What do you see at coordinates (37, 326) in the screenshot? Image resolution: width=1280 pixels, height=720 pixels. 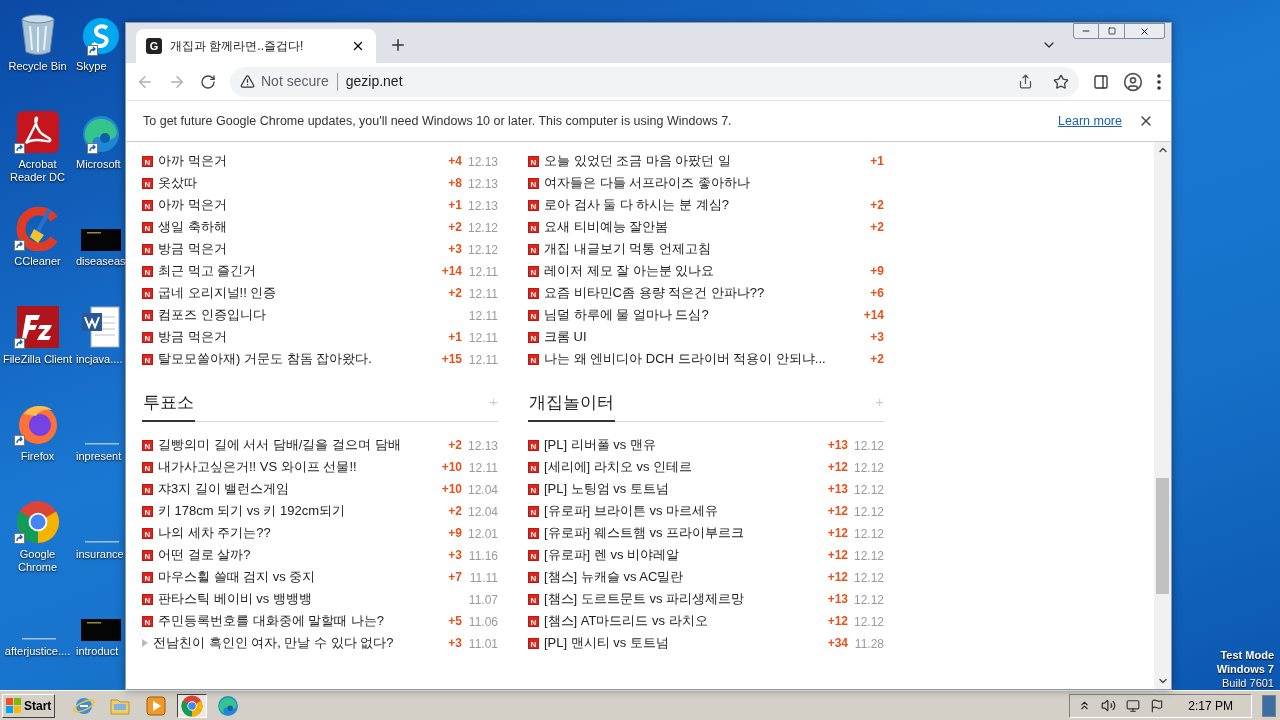 I see `app-tile-icon` at bounding box center [37, 326].